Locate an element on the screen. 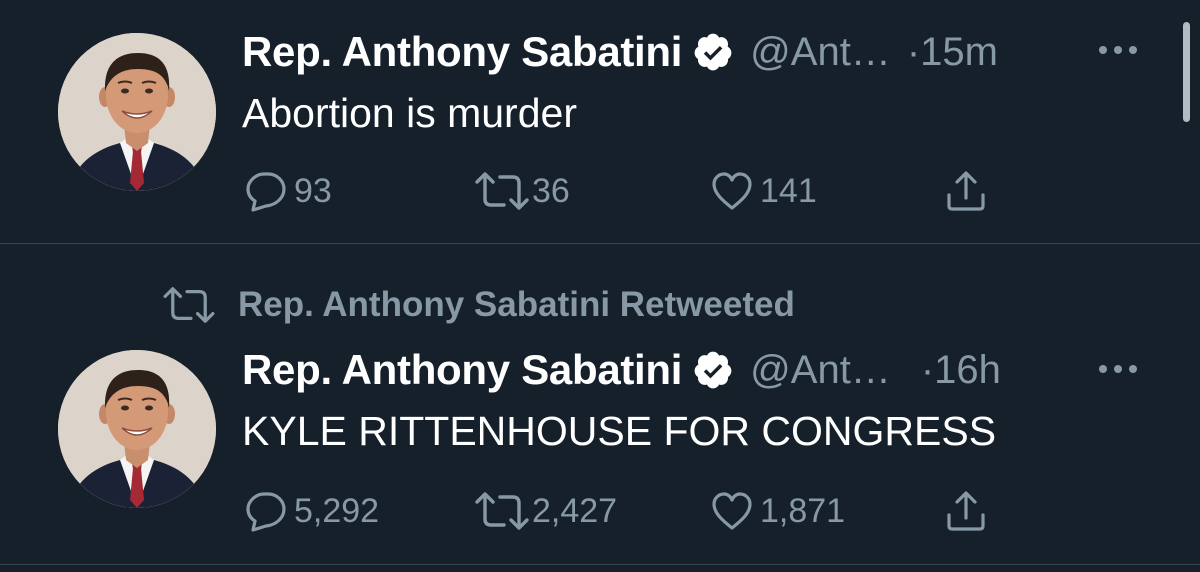 This screenshot has height=572, width=1200. like-button: 141 is located at coordinates (763, 191).